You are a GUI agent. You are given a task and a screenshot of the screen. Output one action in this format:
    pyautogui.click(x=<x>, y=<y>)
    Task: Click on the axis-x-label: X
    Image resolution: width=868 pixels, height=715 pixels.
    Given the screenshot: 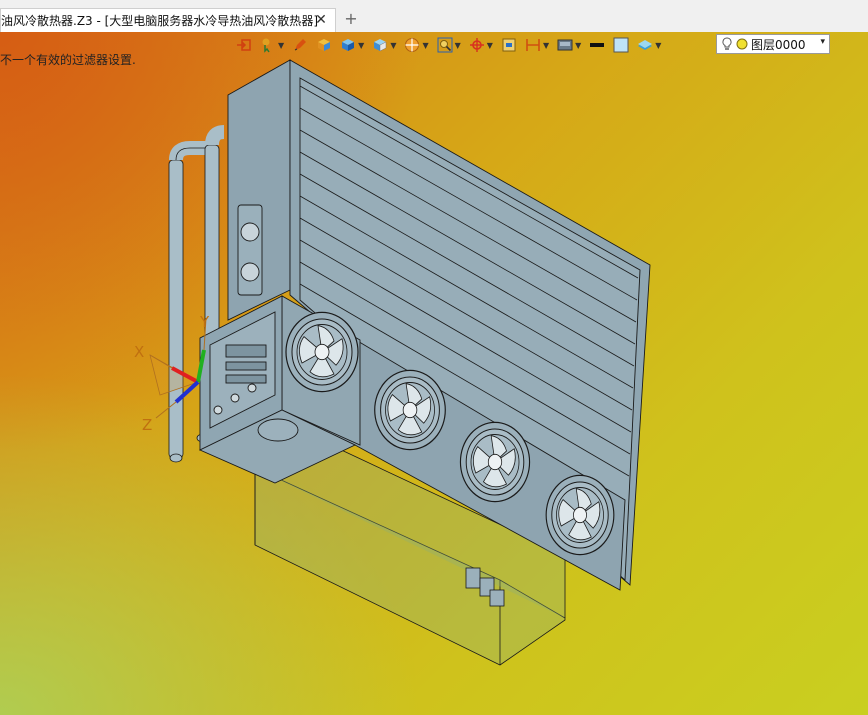 What is the action you would take?
    pyautogui.click(x=139, y=352)
    